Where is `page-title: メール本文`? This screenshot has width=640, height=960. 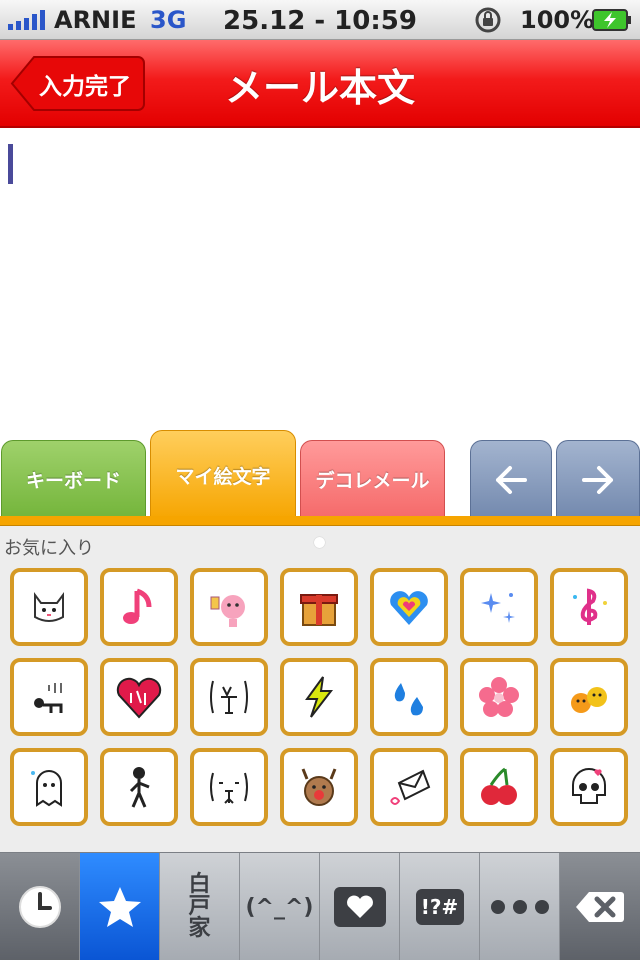 page-title: メール本文 is located at coordinates (319, 88).